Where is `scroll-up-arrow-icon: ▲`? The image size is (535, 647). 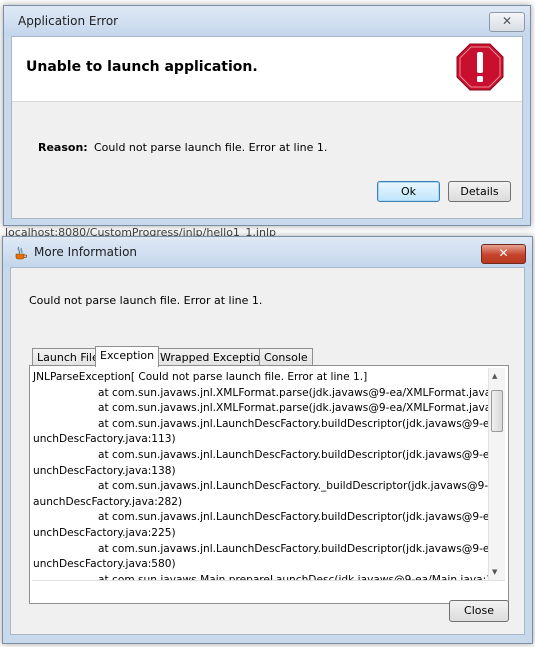 scroll-up-arrow-icon: ▲ is located at coordinates (494, 376).